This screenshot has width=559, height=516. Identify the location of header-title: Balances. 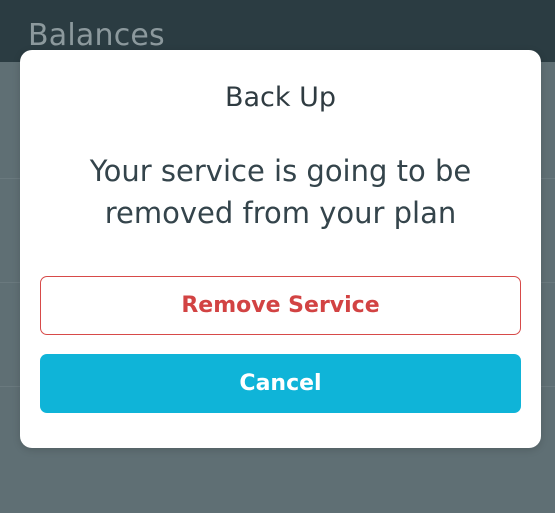
(96, 35).